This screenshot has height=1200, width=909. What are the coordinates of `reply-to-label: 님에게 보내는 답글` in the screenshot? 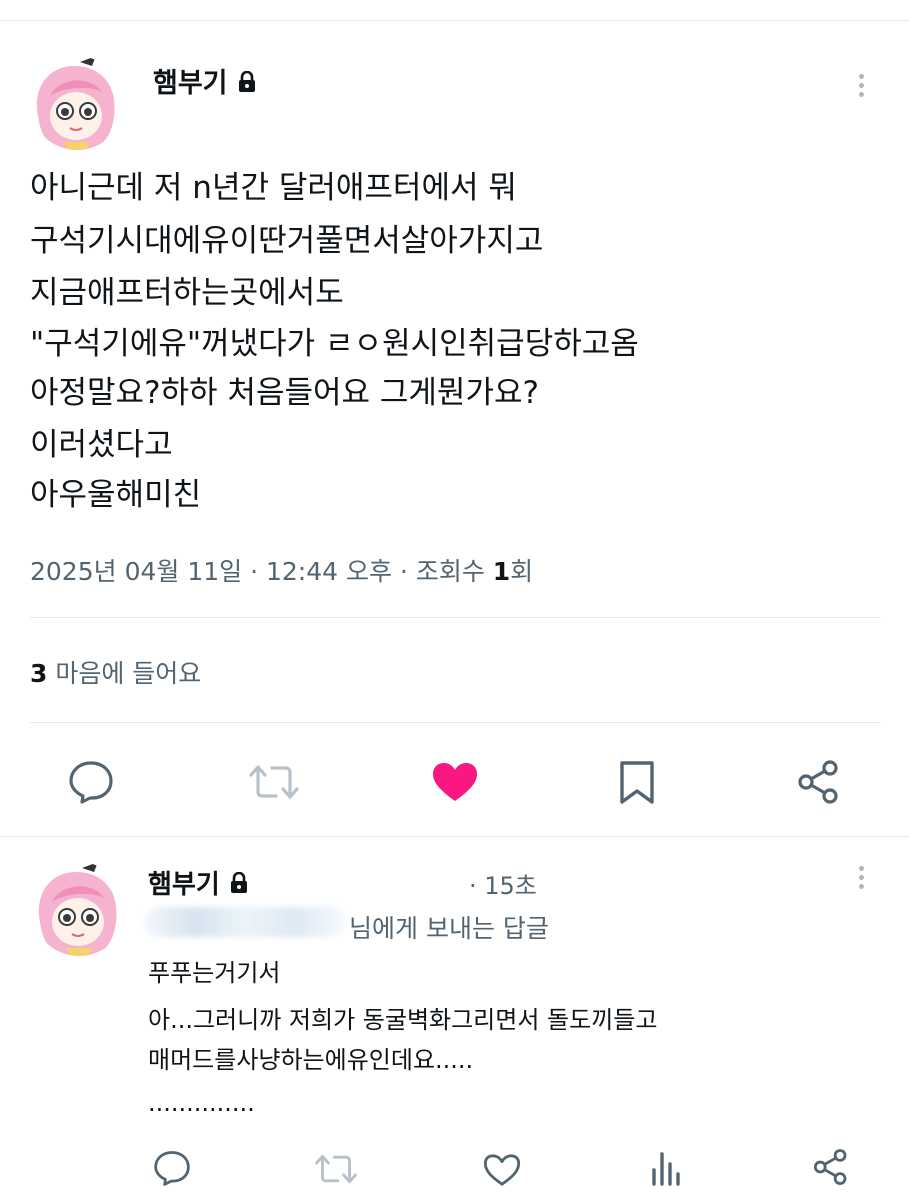 It's located at (449, 927).